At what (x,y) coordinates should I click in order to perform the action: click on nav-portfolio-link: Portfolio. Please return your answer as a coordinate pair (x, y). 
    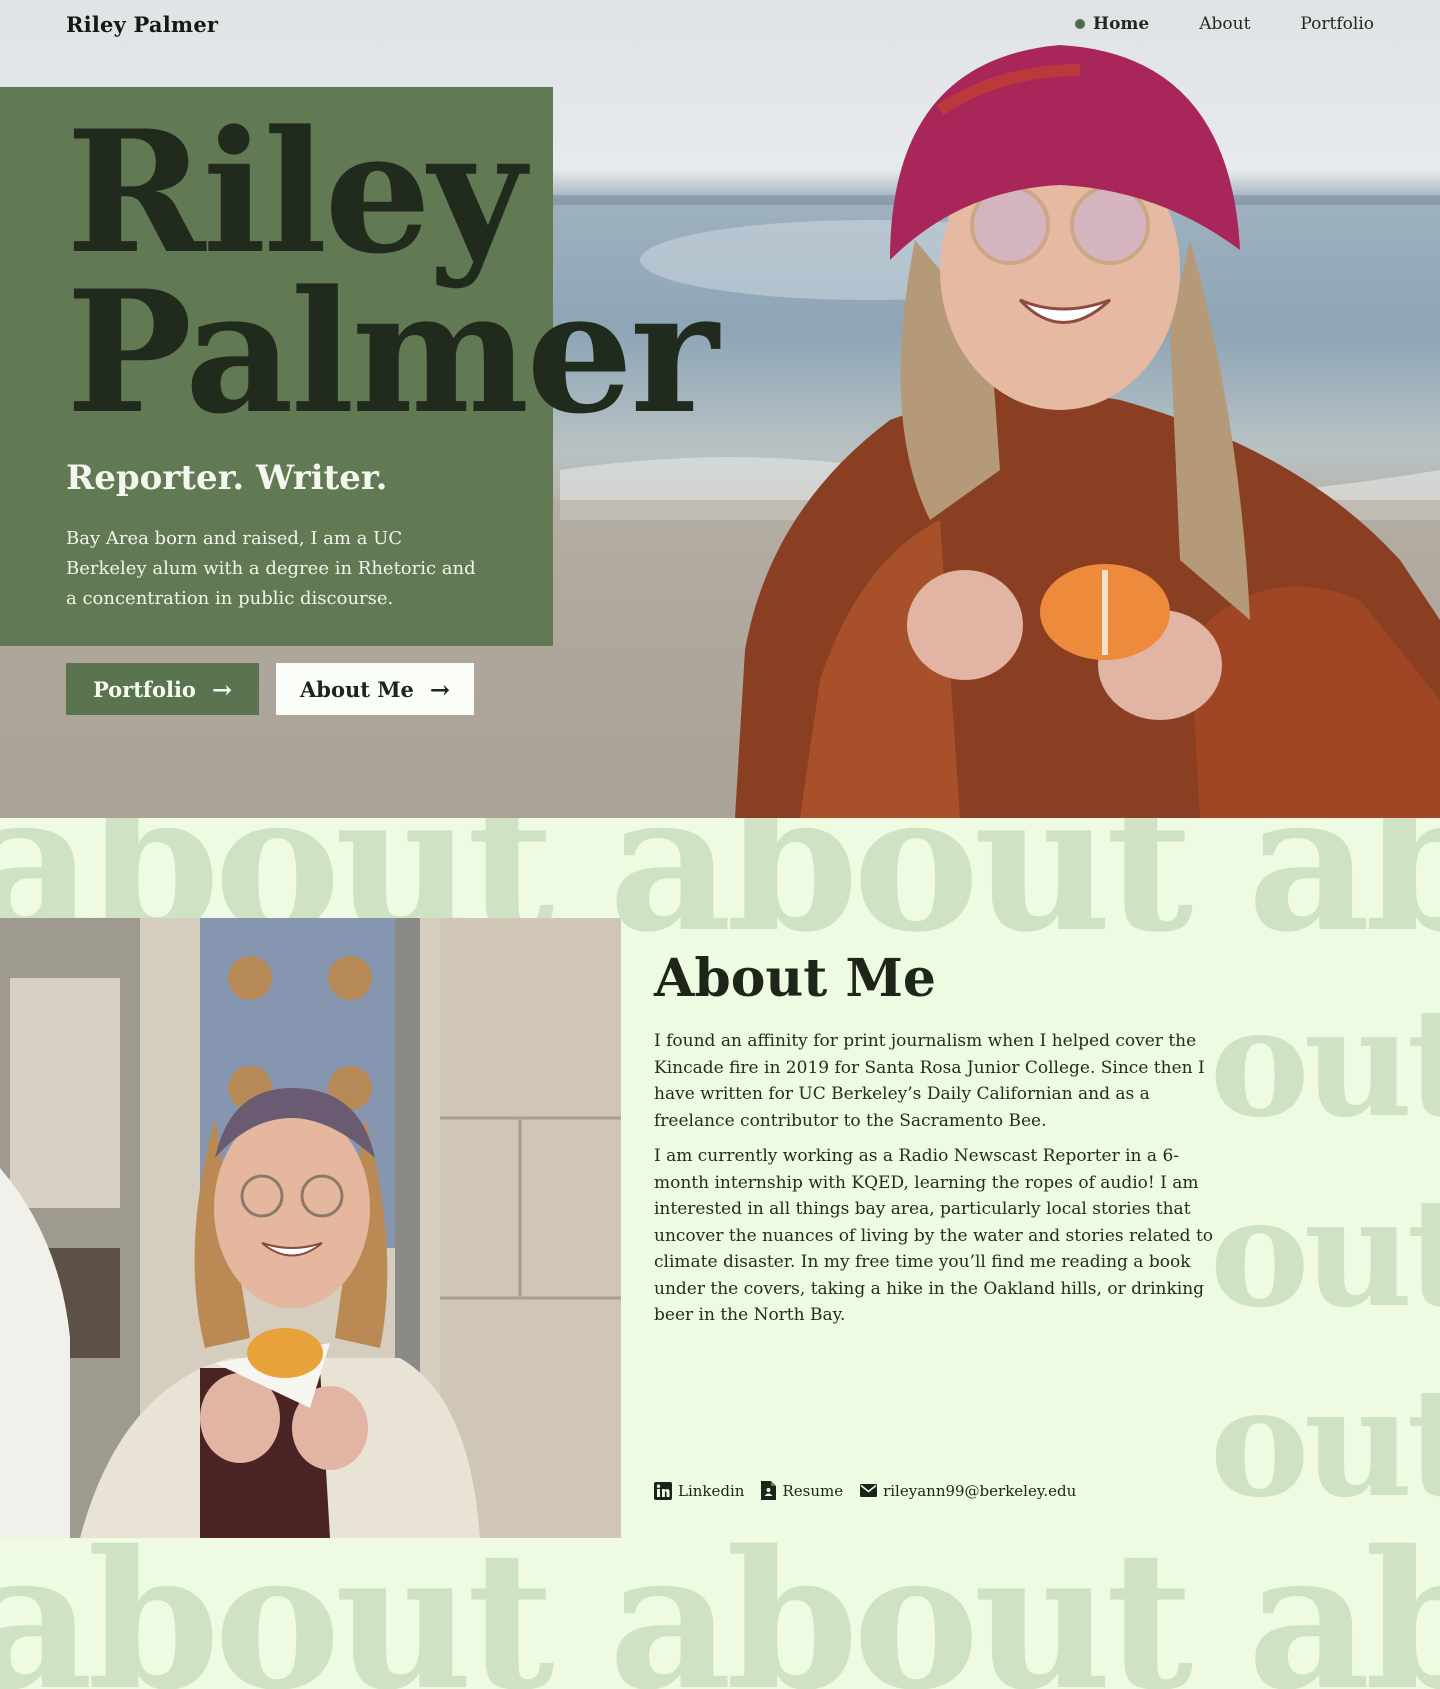
    Looking at the image, I should click on (1337, 24).